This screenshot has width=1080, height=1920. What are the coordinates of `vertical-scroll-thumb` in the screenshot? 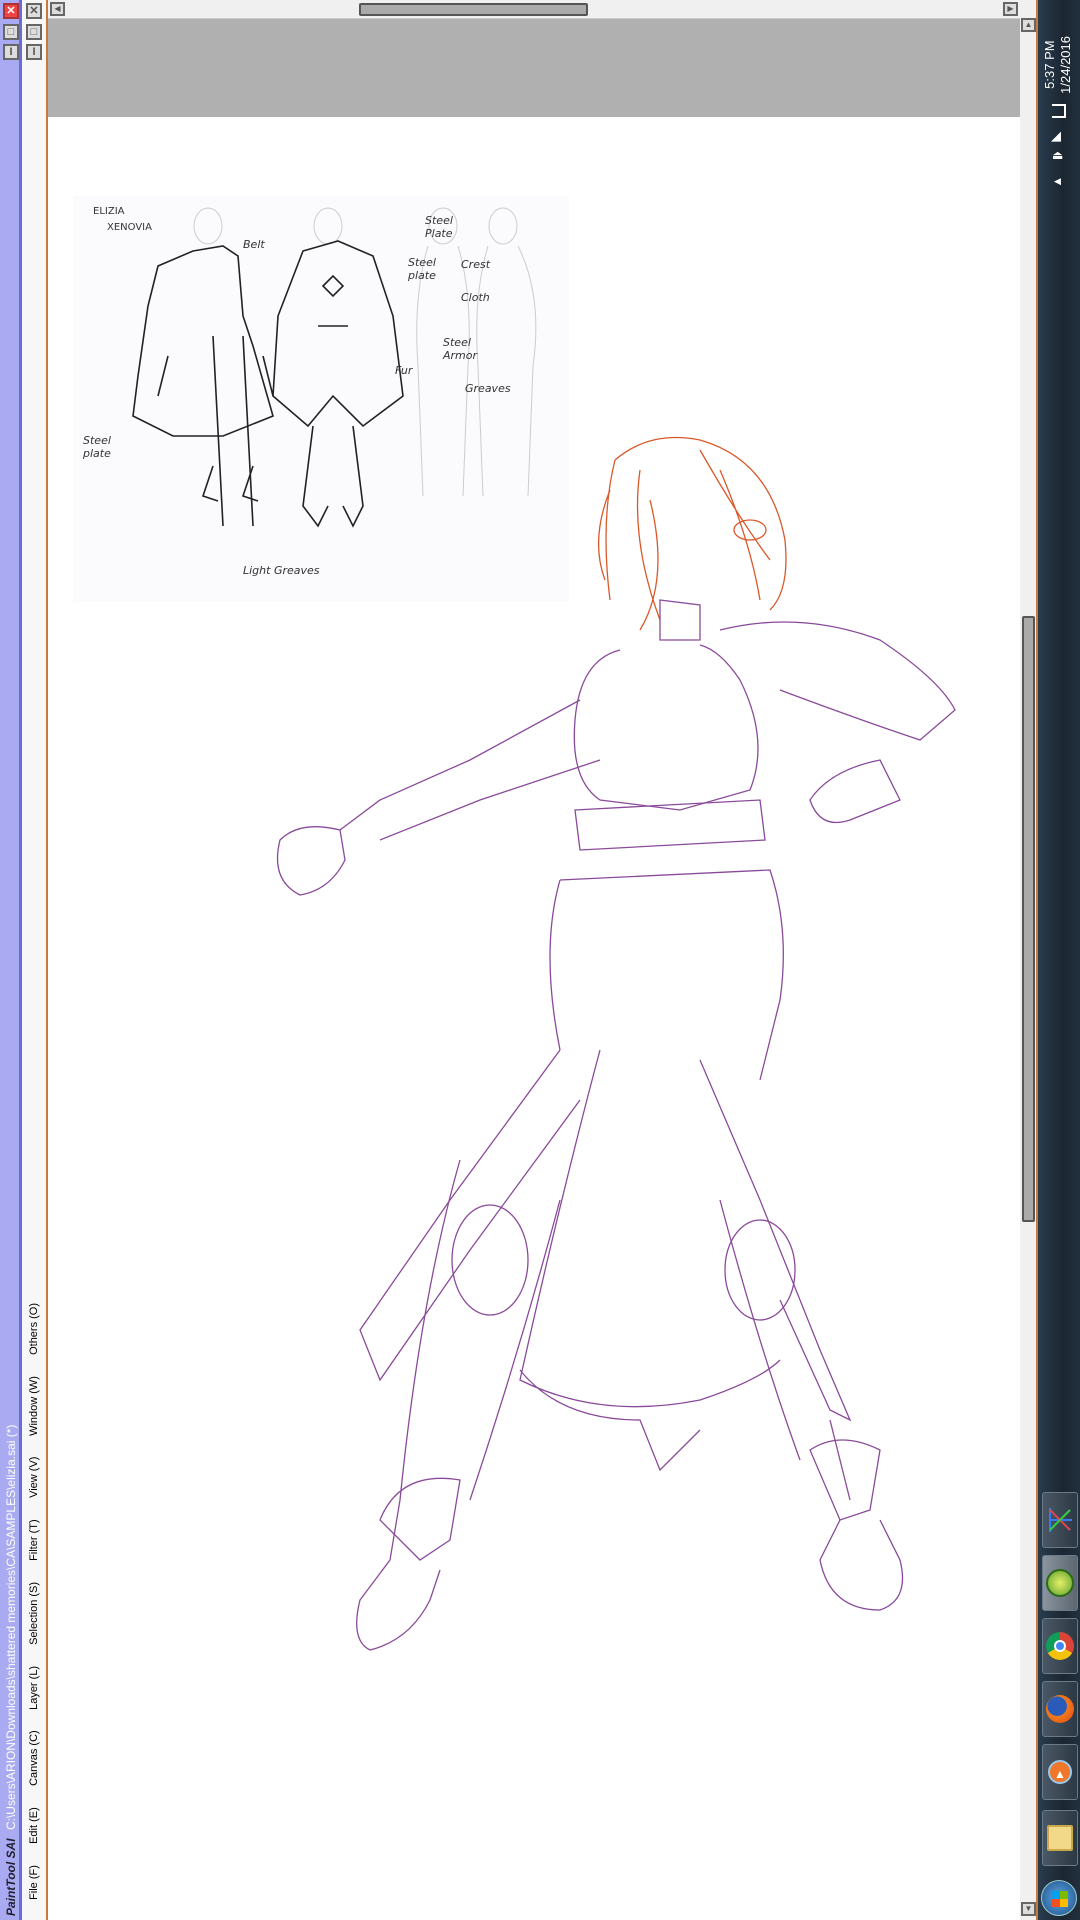 It's located at (1028, 919).